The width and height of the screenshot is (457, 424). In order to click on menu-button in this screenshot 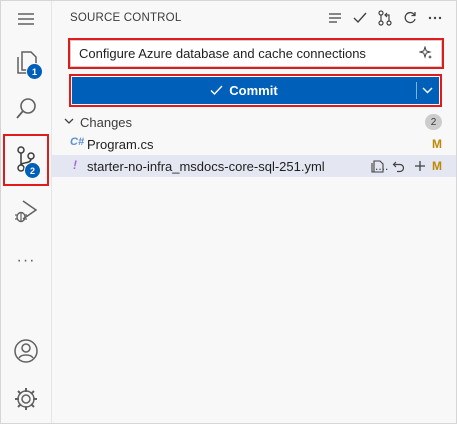, I will do `click(26, 19)`.